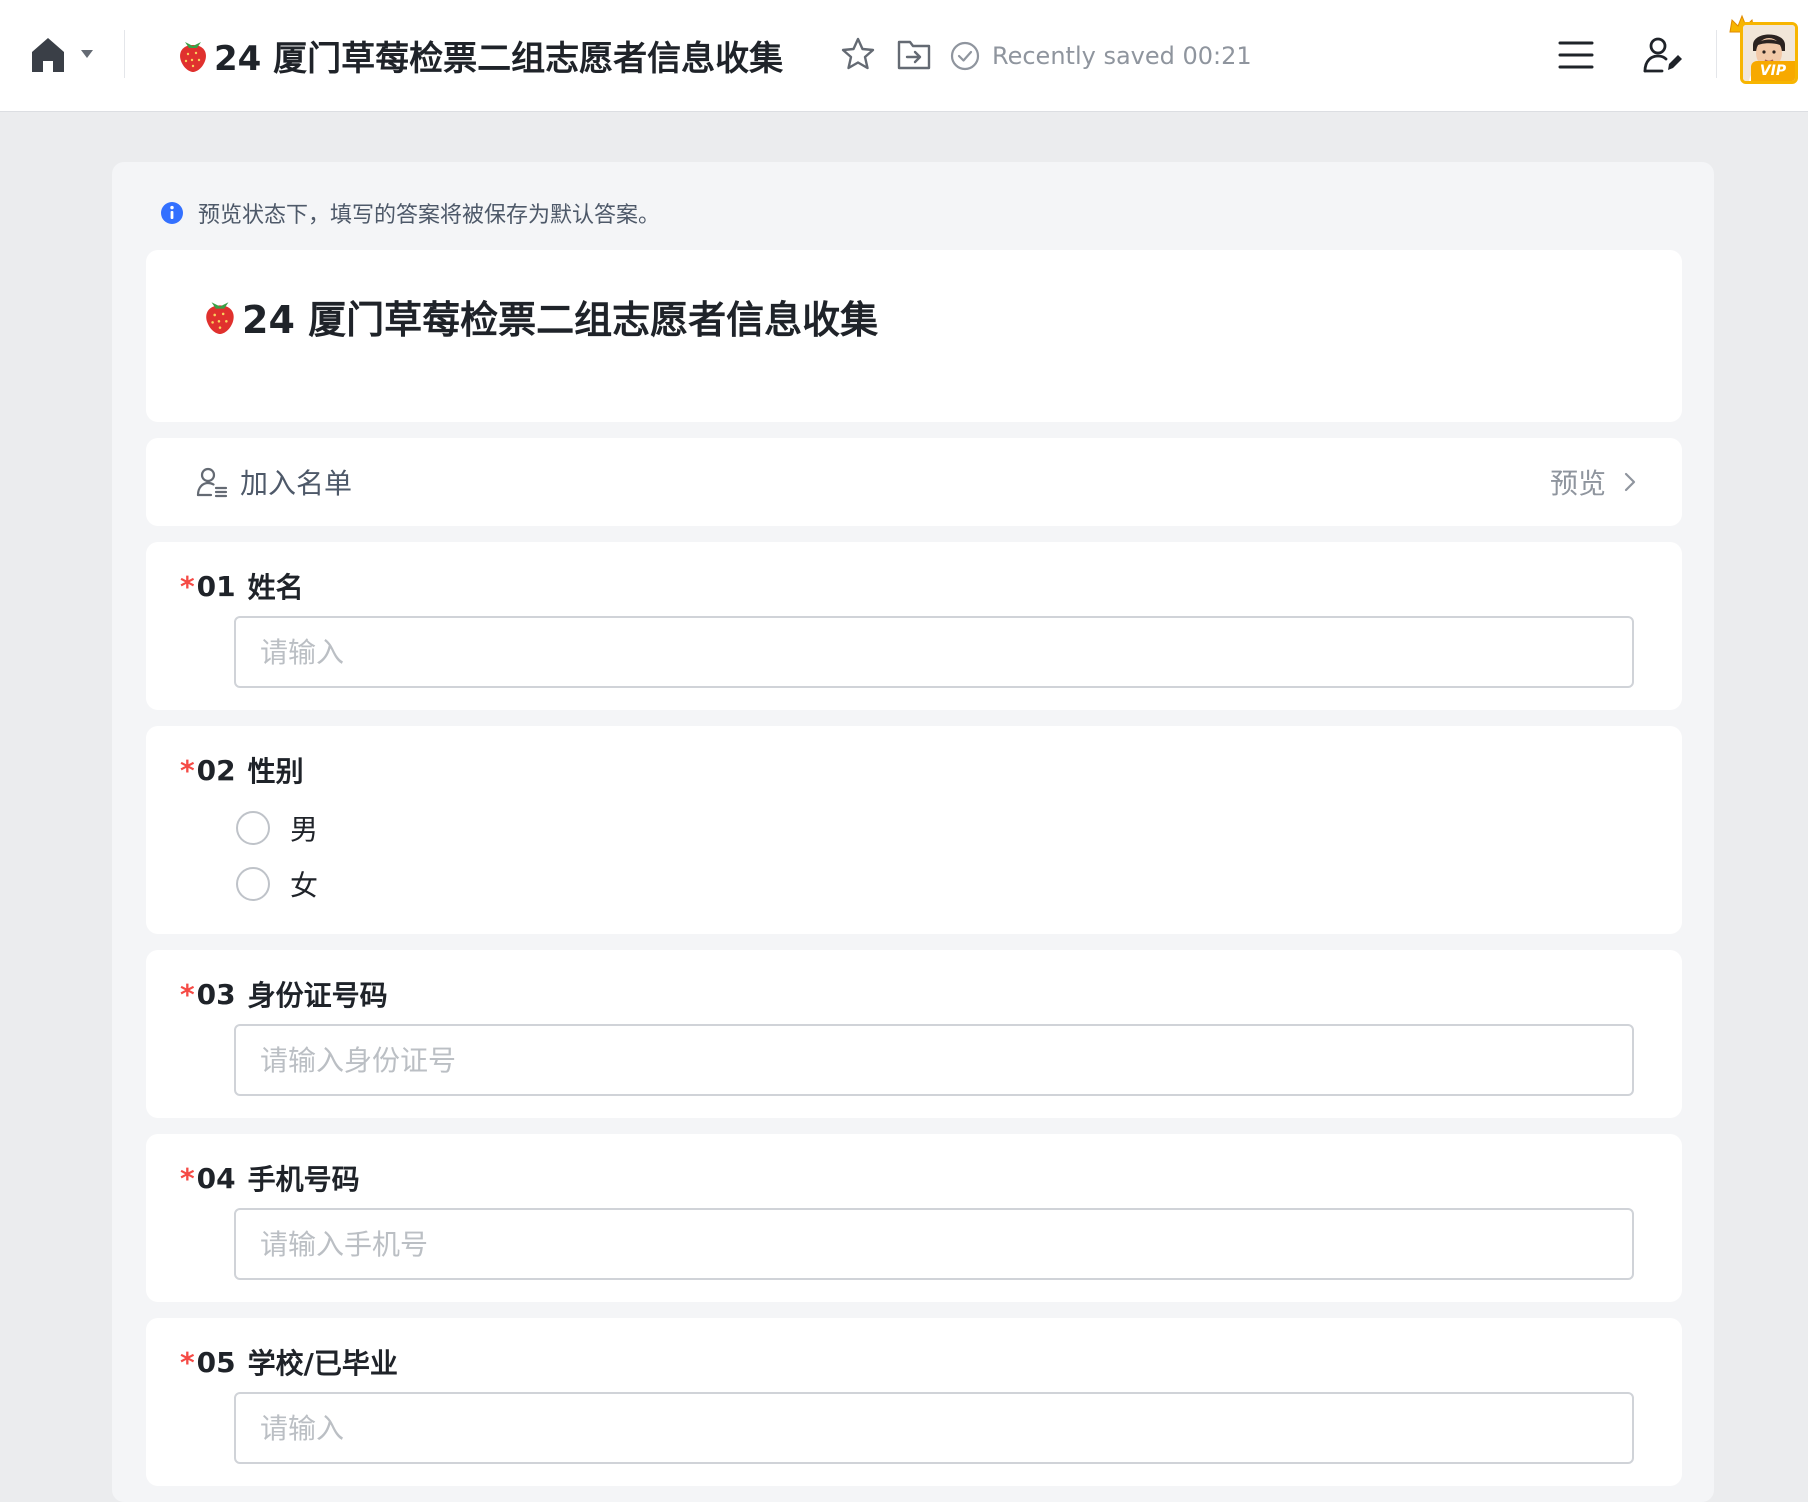 This screenshot has width=1808, height=1502. Describe the element at coordinates (216, 1178) in the screenshot. I see `question-number: 04` at that location.